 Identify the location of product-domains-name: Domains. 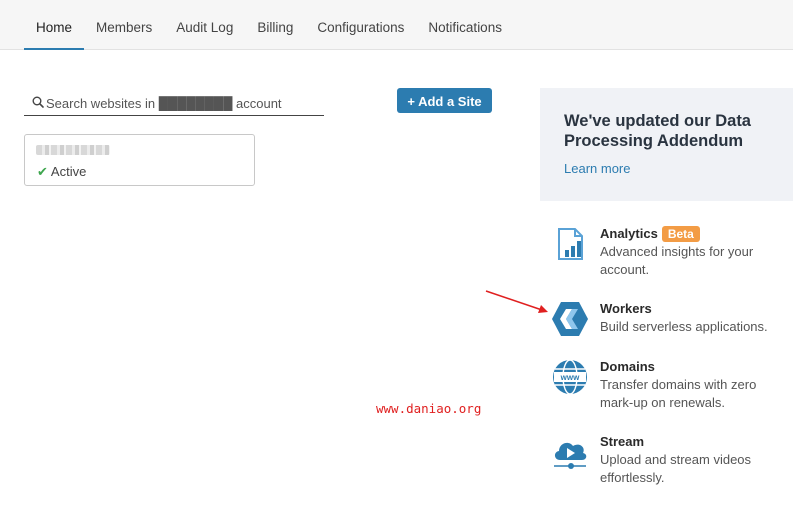
(627, 366).